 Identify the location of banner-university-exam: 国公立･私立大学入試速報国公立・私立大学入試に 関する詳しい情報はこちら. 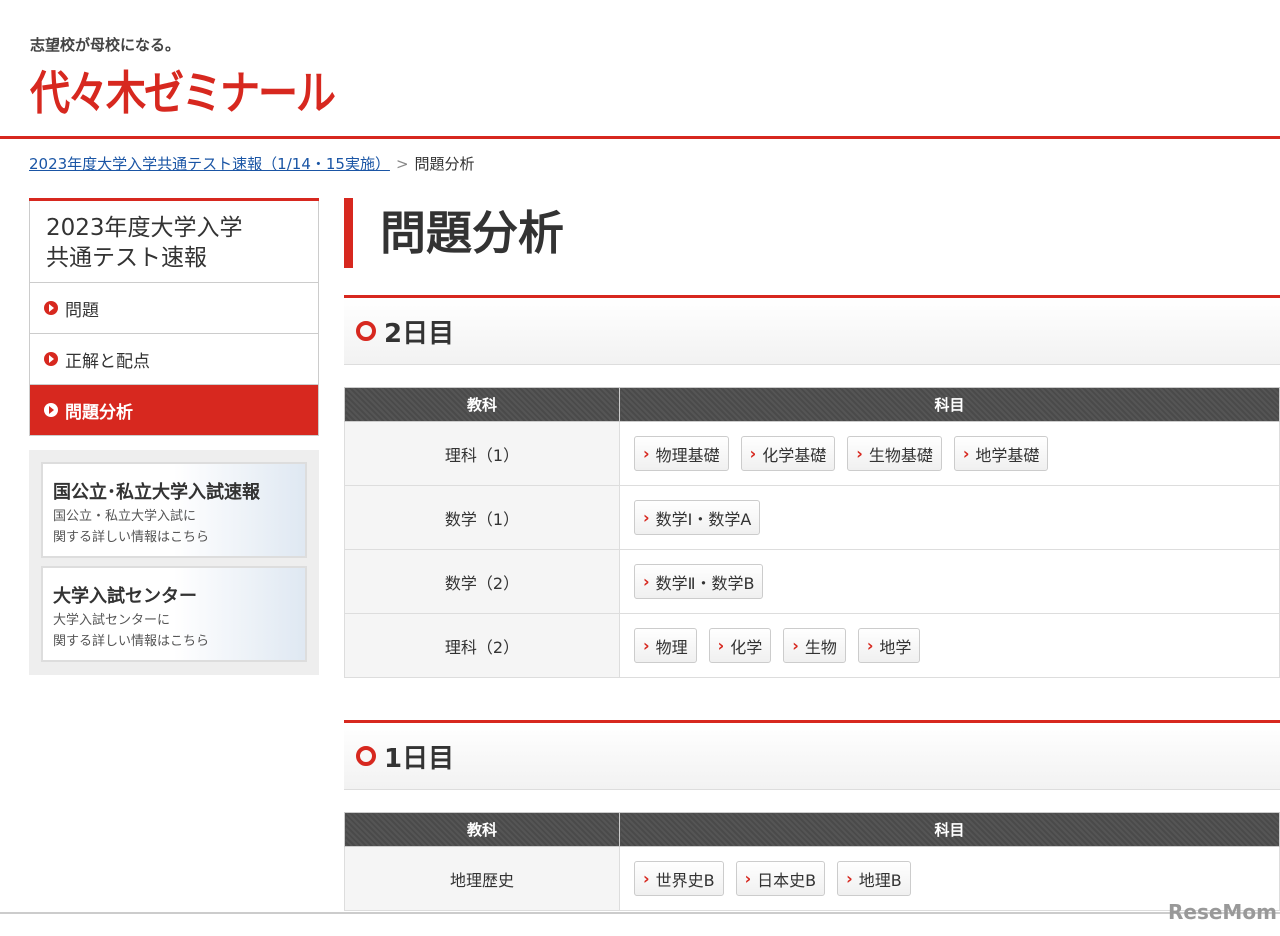
(174, 510).